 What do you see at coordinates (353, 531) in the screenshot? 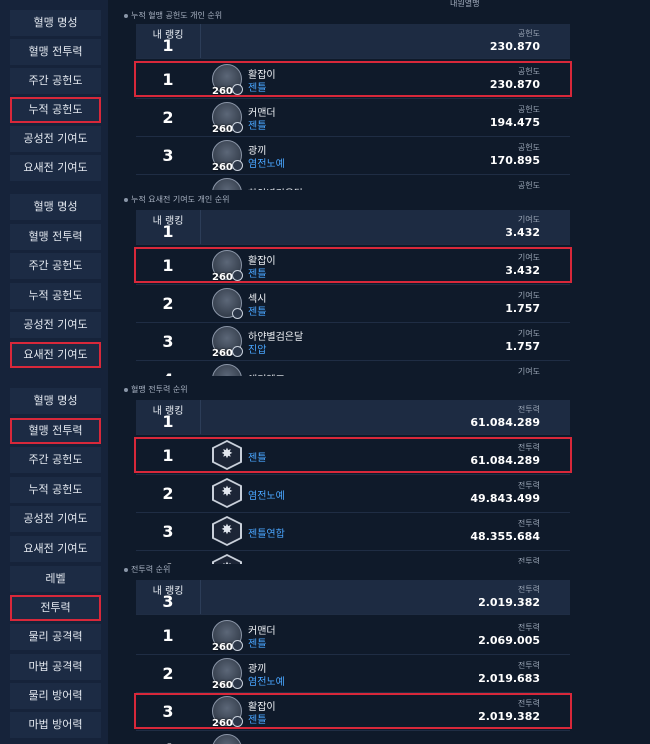
I see `ranking-row: 3 젠틀연합 전투력 48.355.684` at bounding box center [353, 531].